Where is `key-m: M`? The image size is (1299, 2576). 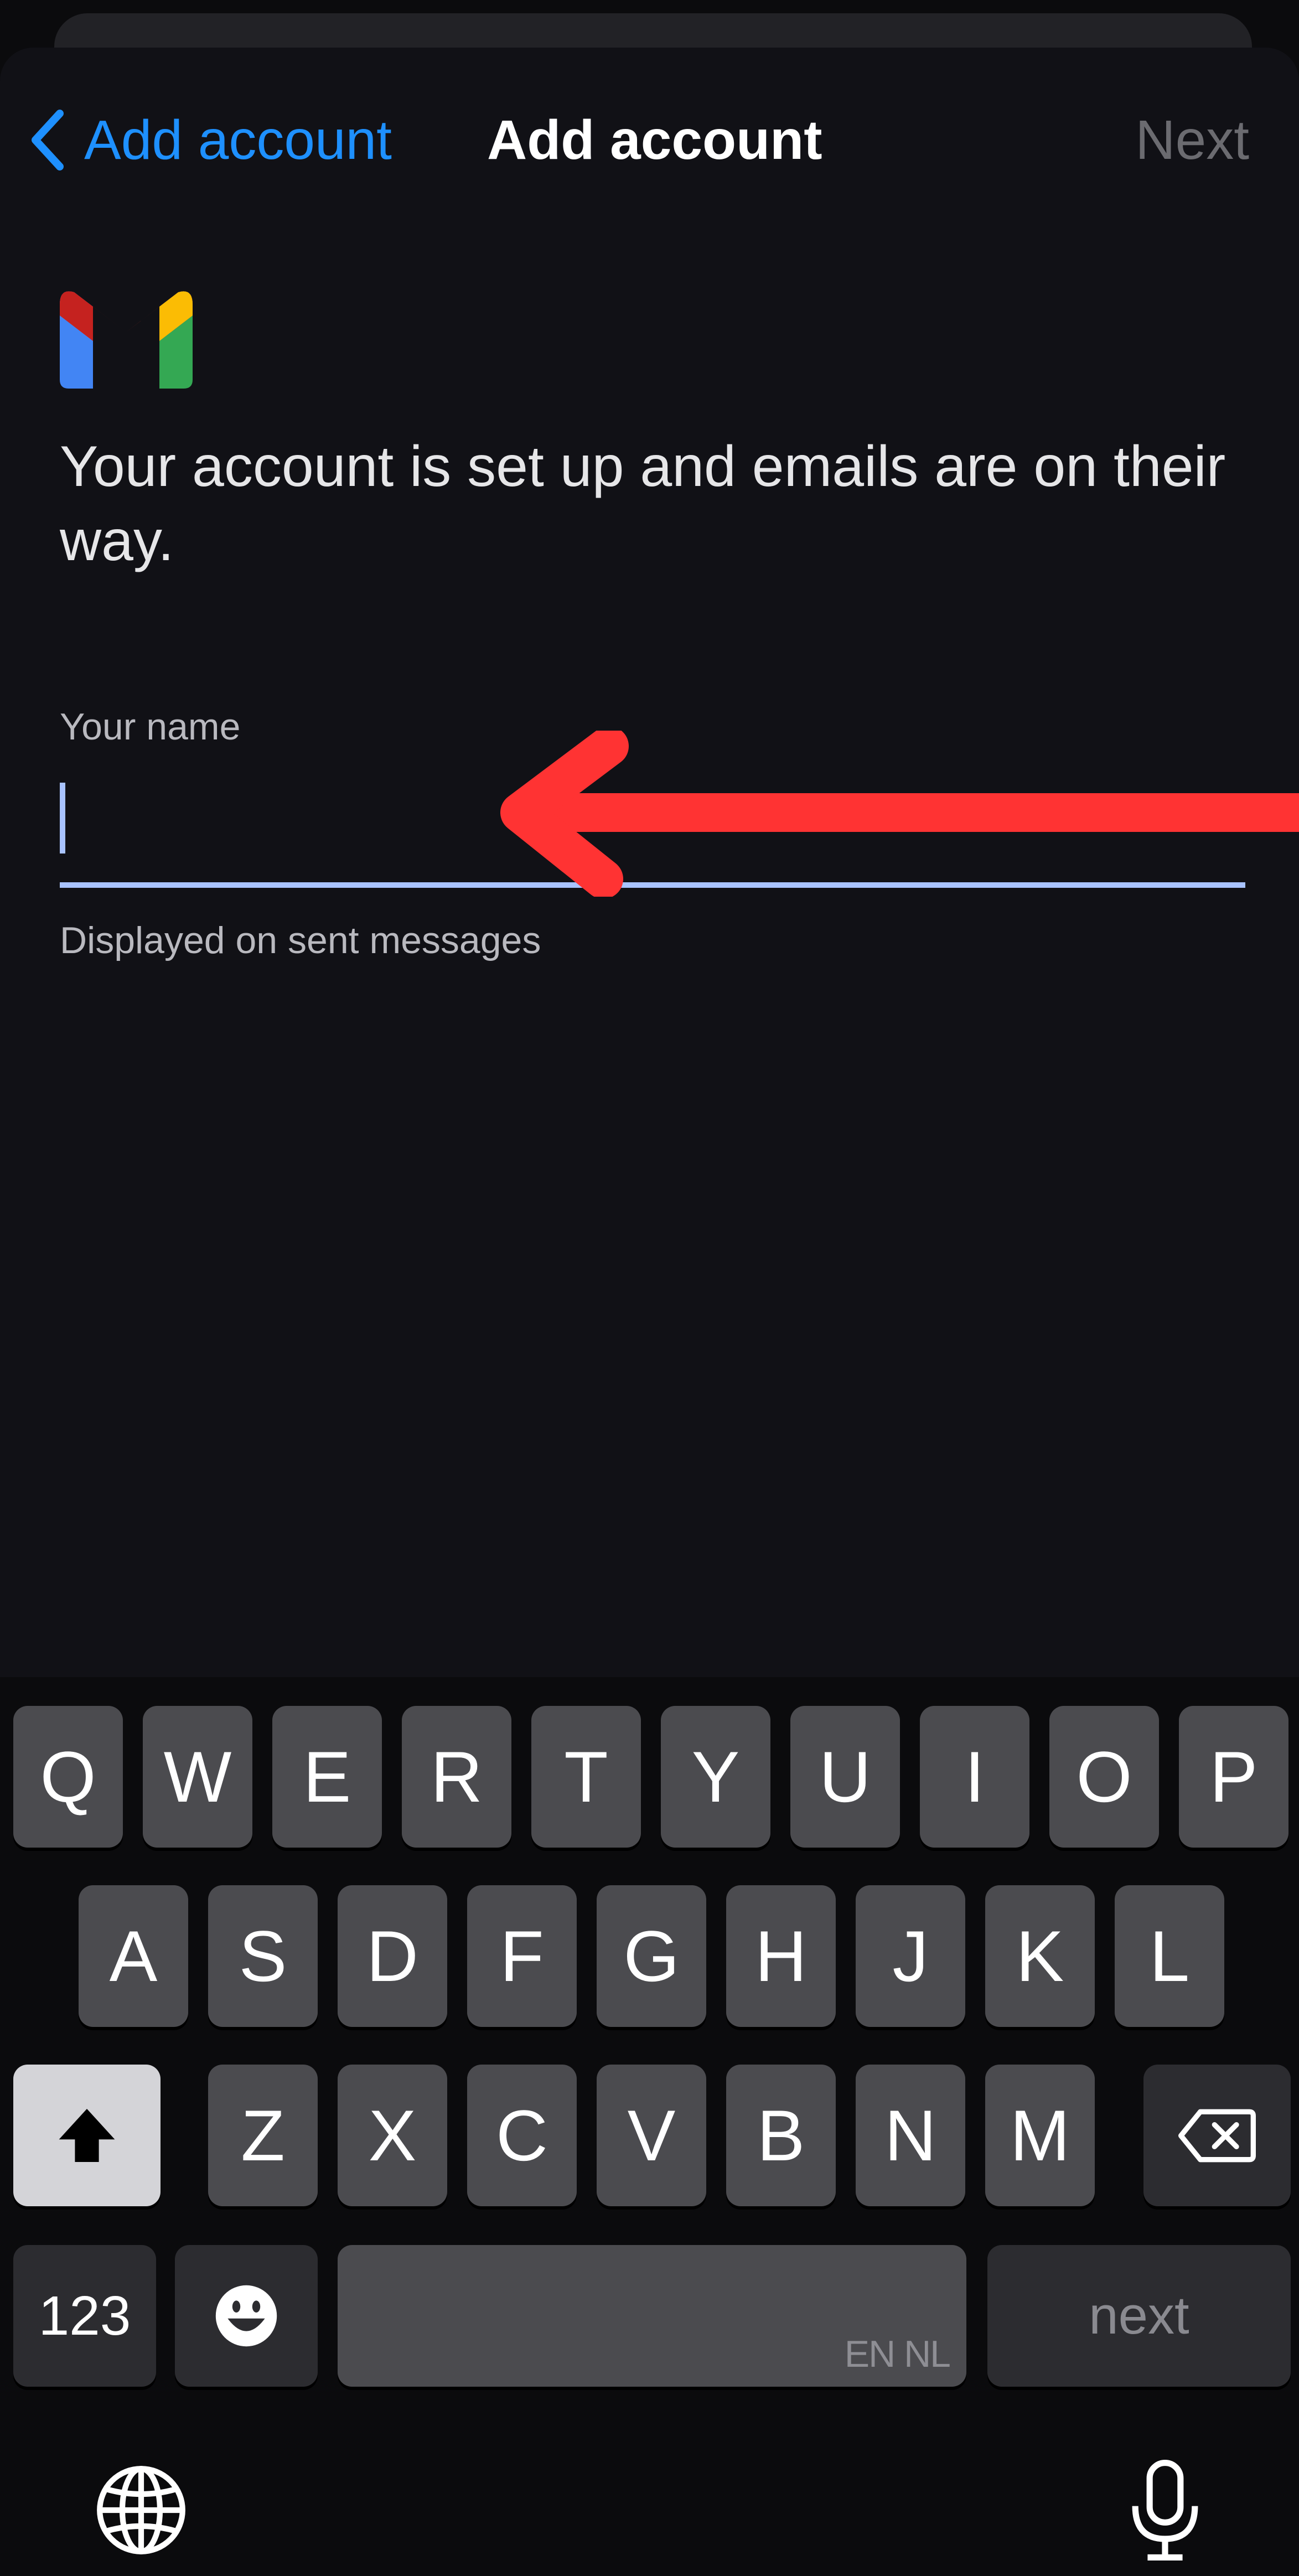 key-m: M is located at coordinates (1040, 2135).